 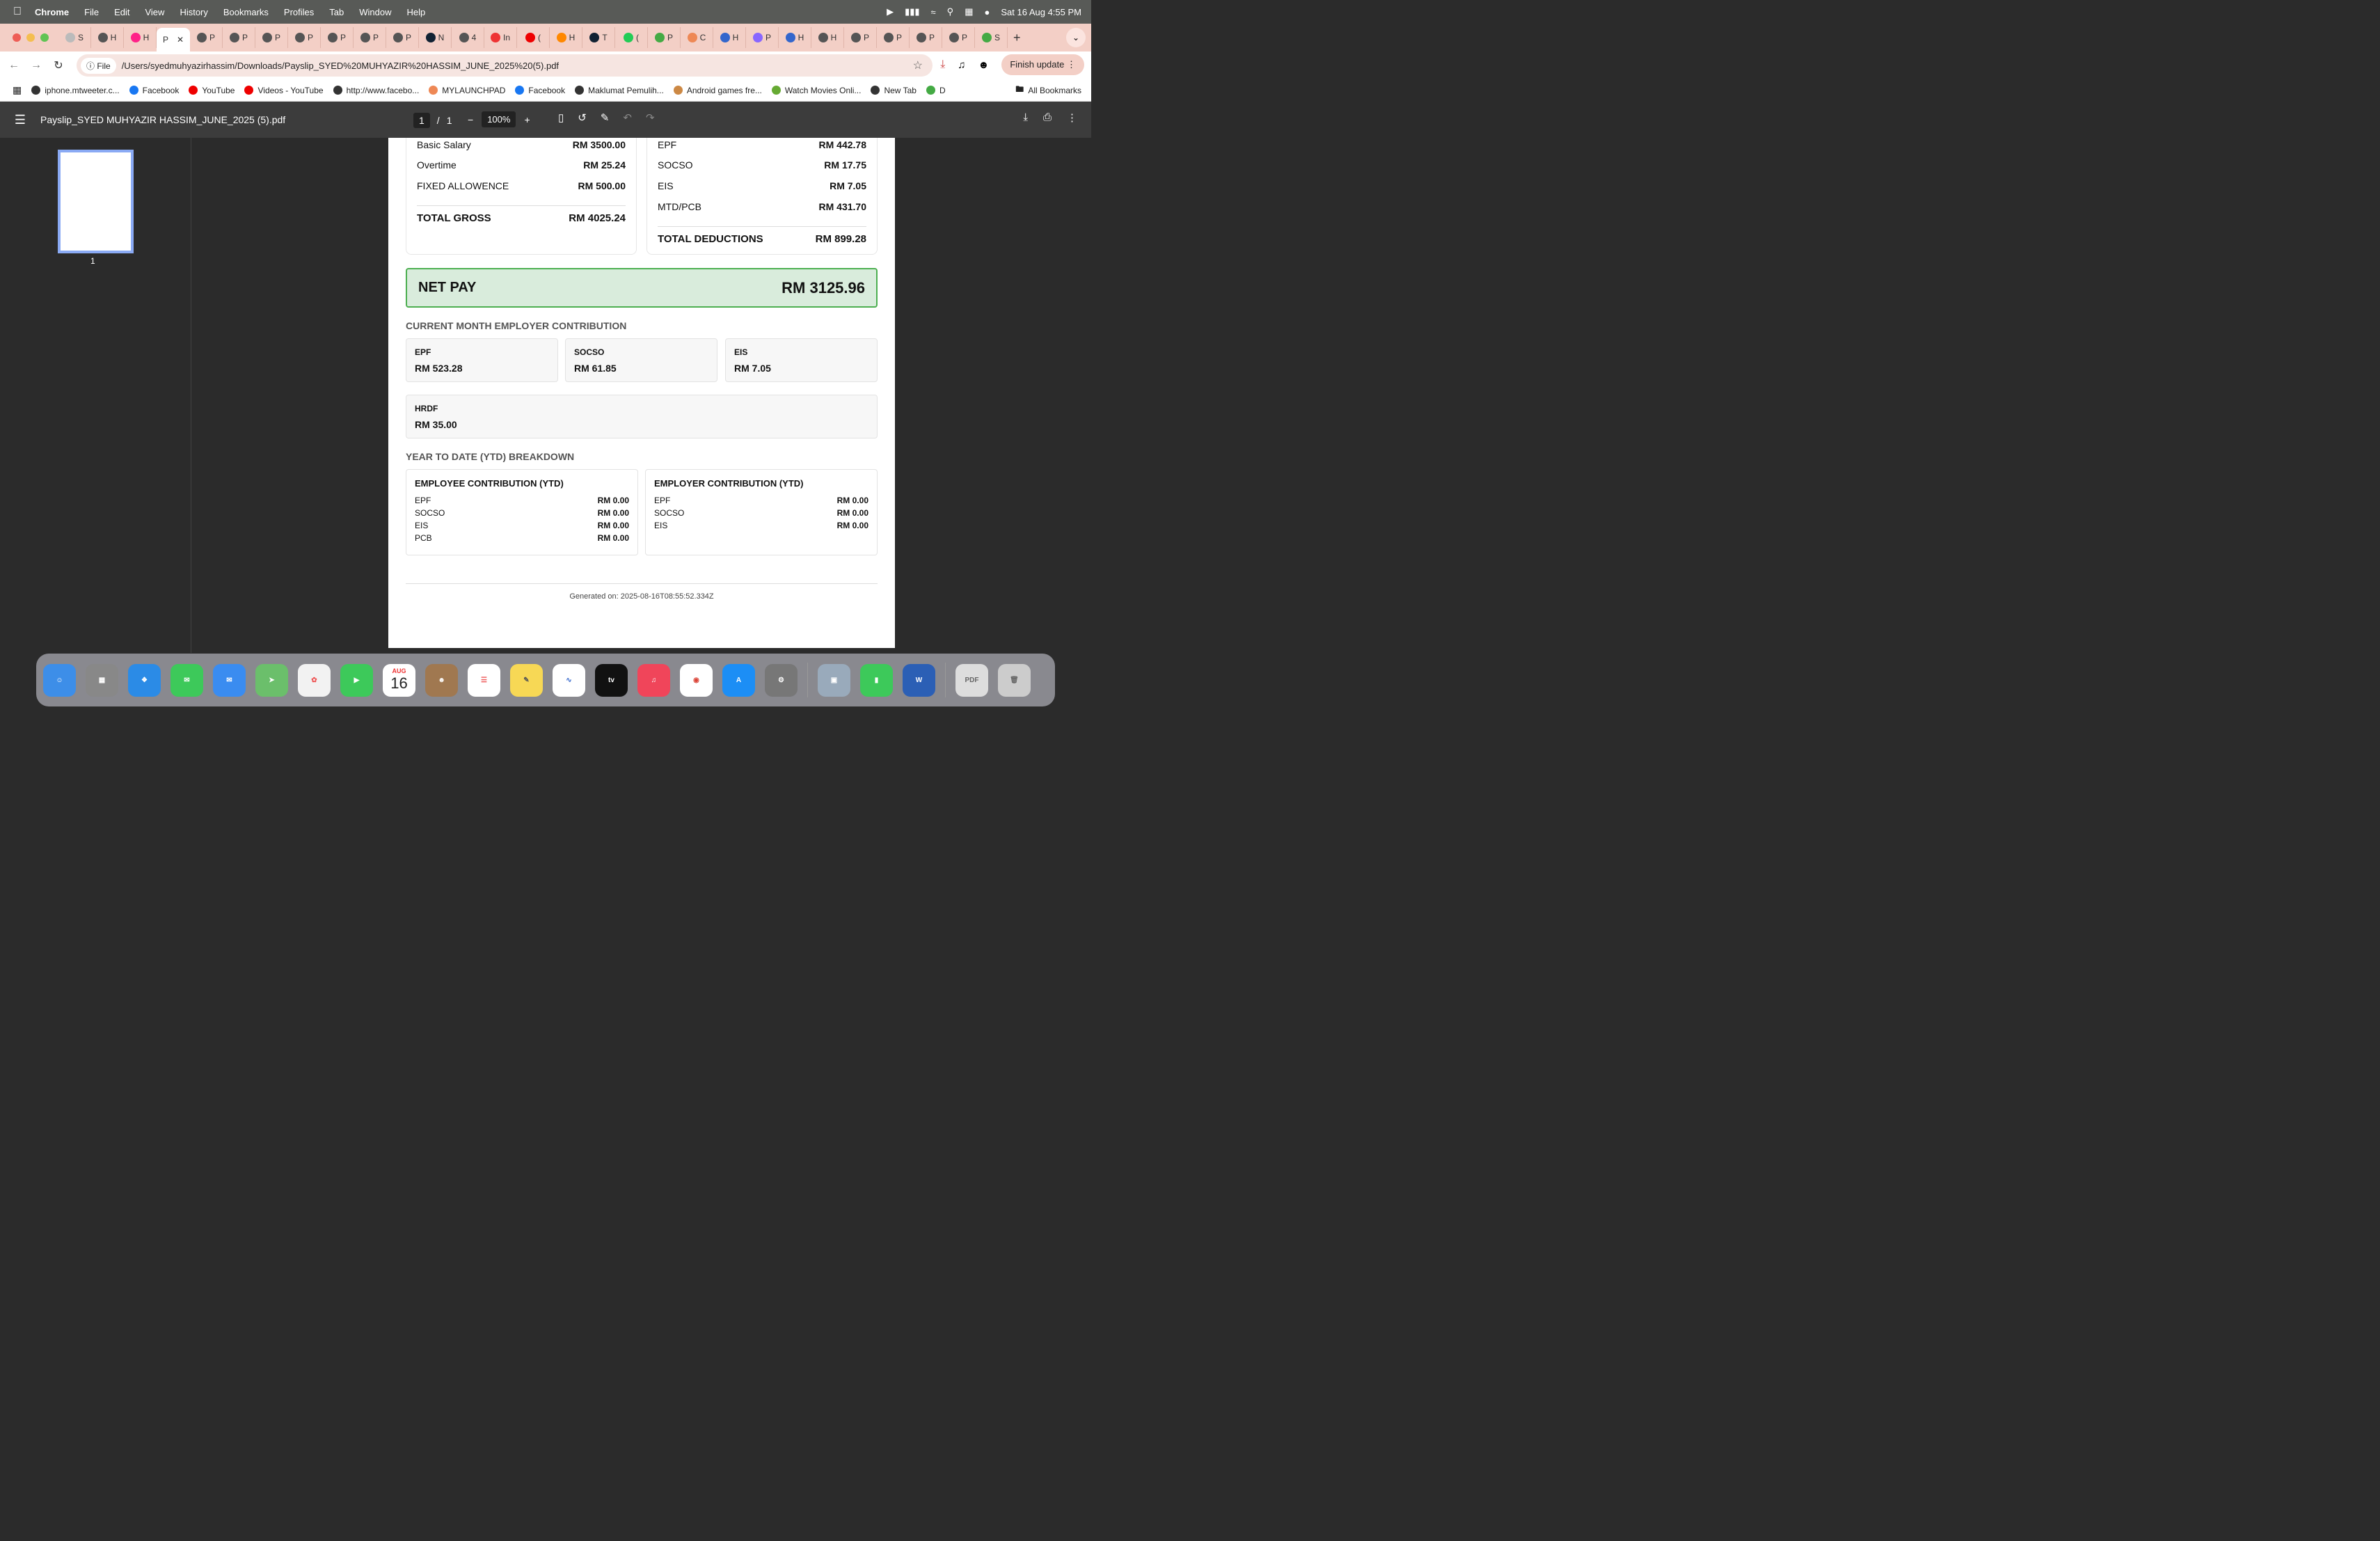 What do you see at coordinates (470, 119) in the screenshot?
I see `zoom-out-icon: −` at bounding box center [470, 119].